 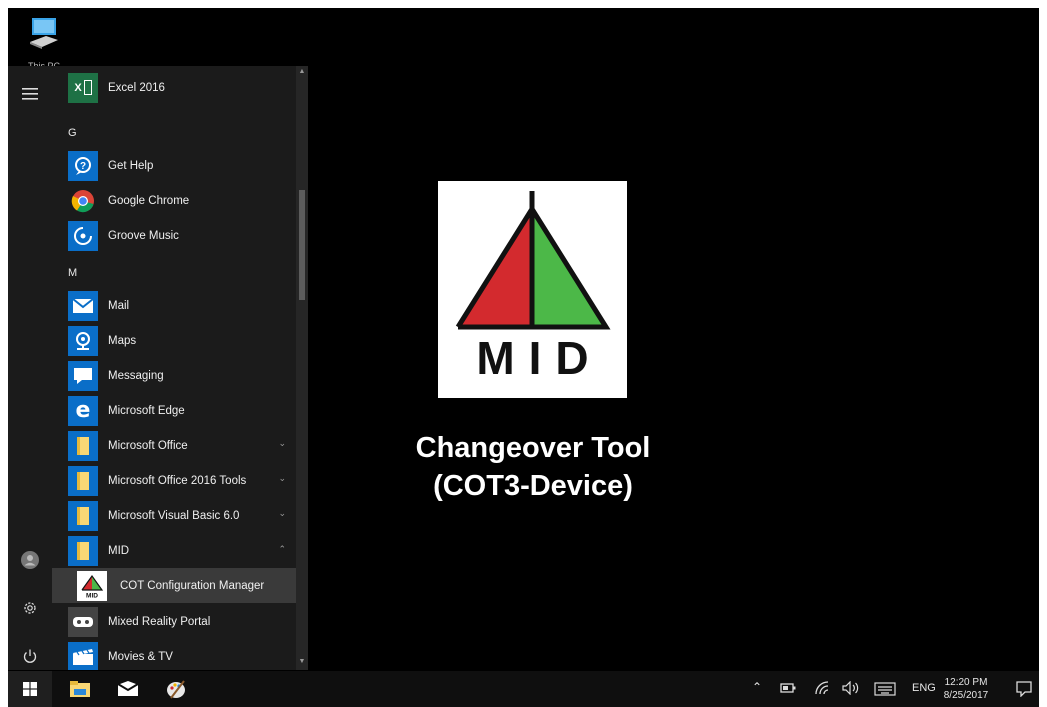 I want to click on app-microsoft-office-folder: Microsoft Office ⌄, so click(x=174, y=445).